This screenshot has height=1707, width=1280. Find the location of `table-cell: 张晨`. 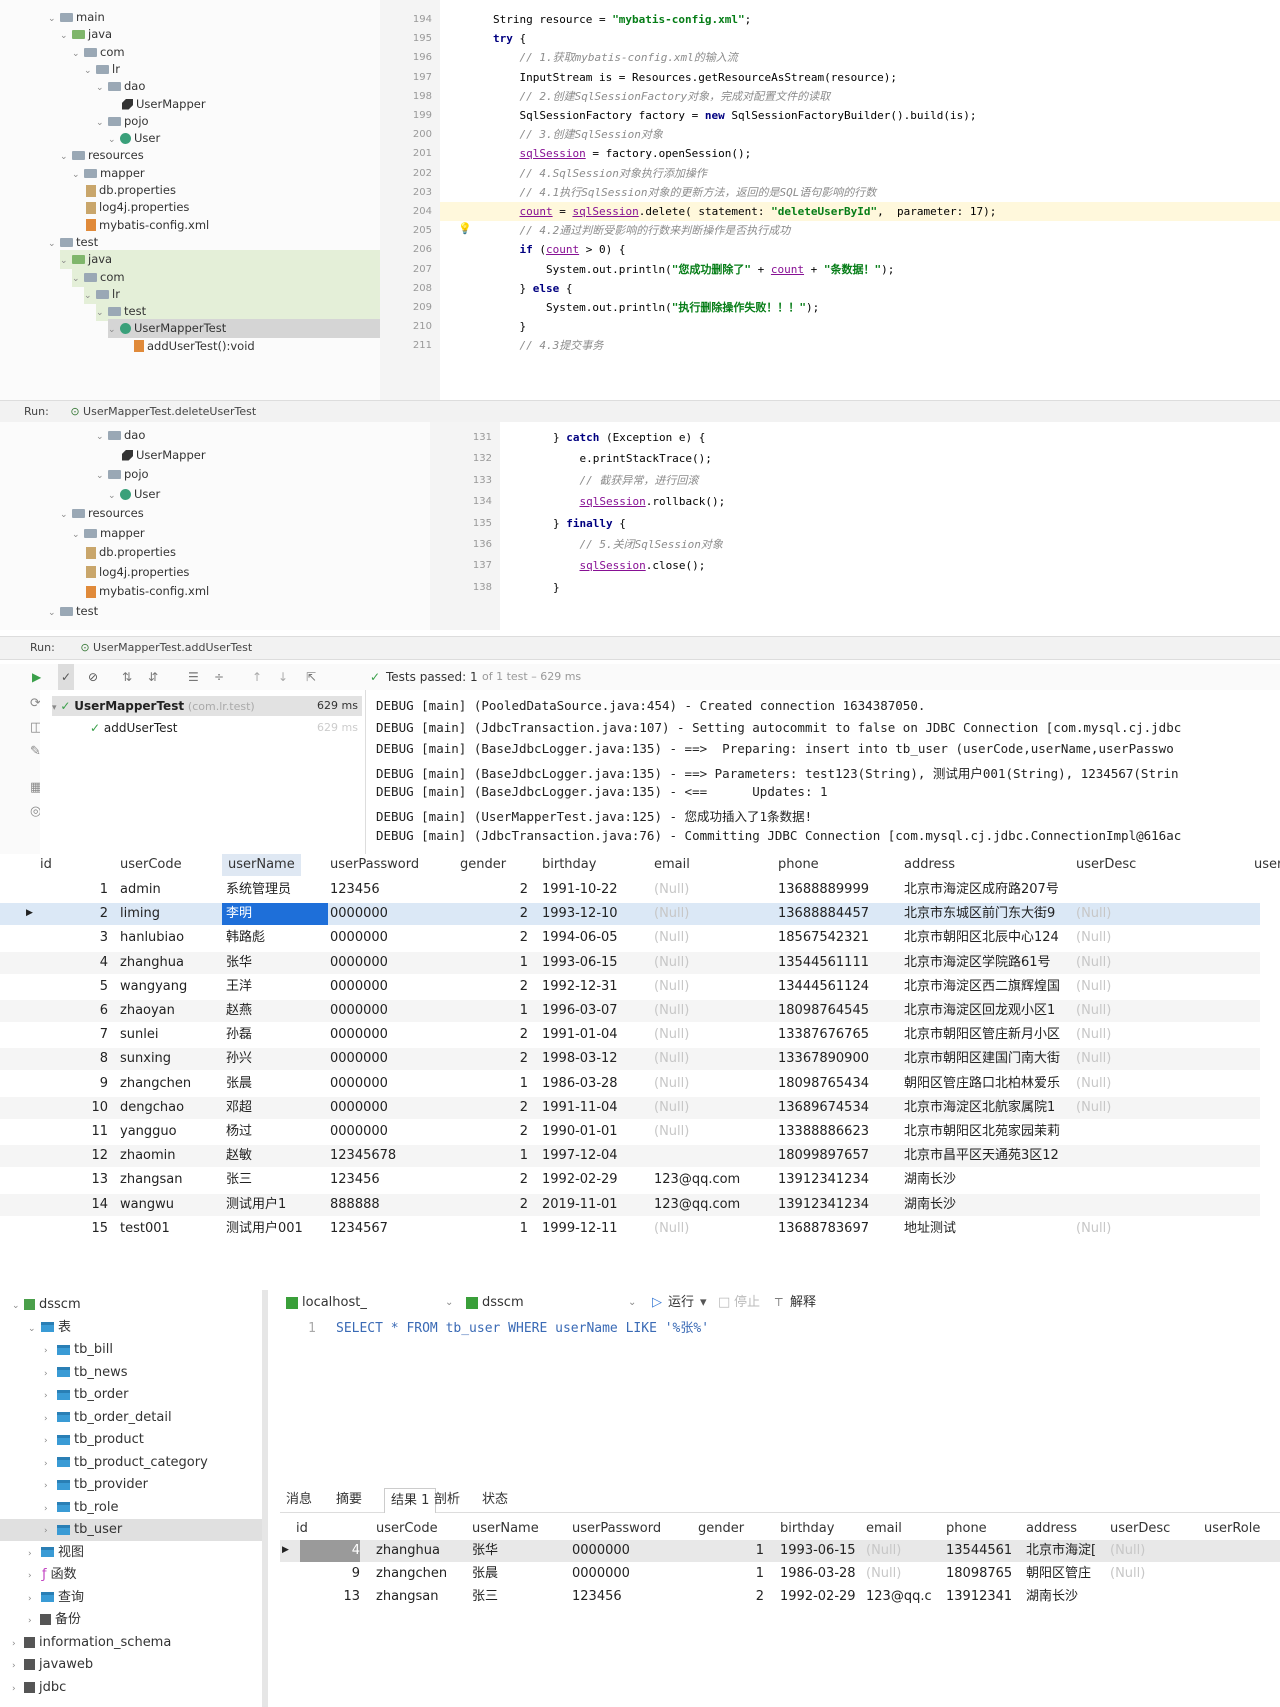

table-cell: 张晨 is located at coordinates (275, 1084).